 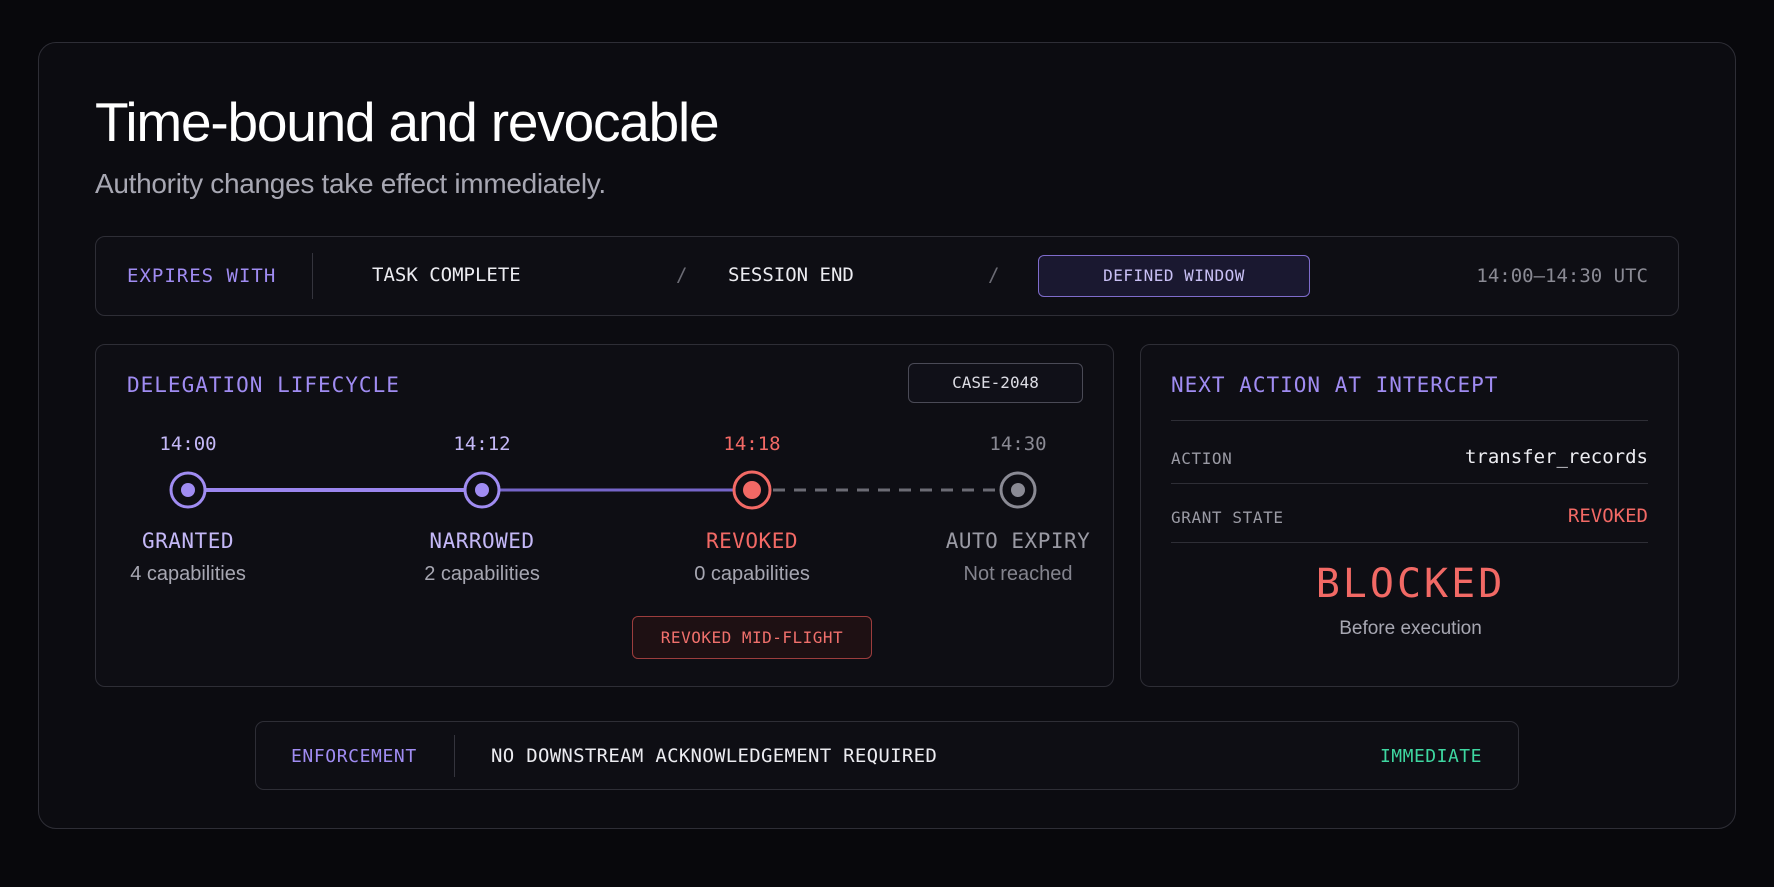 What do you see at coordinates (752, 490) in the screenshot?
I see `stage-node-revoked` at bounding box center [752, 490].